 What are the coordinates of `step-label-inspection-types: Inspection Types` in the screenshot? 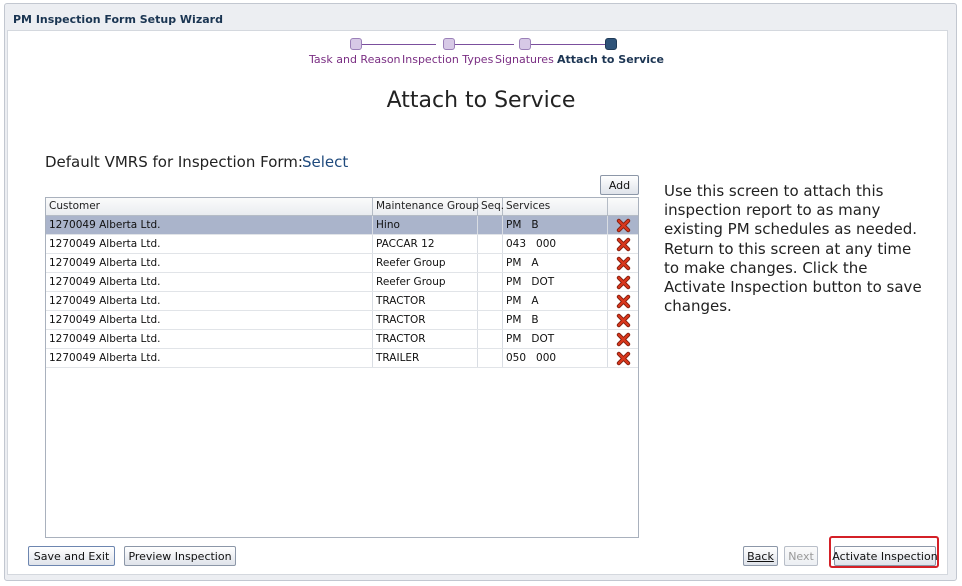 It's located at (447, 59).